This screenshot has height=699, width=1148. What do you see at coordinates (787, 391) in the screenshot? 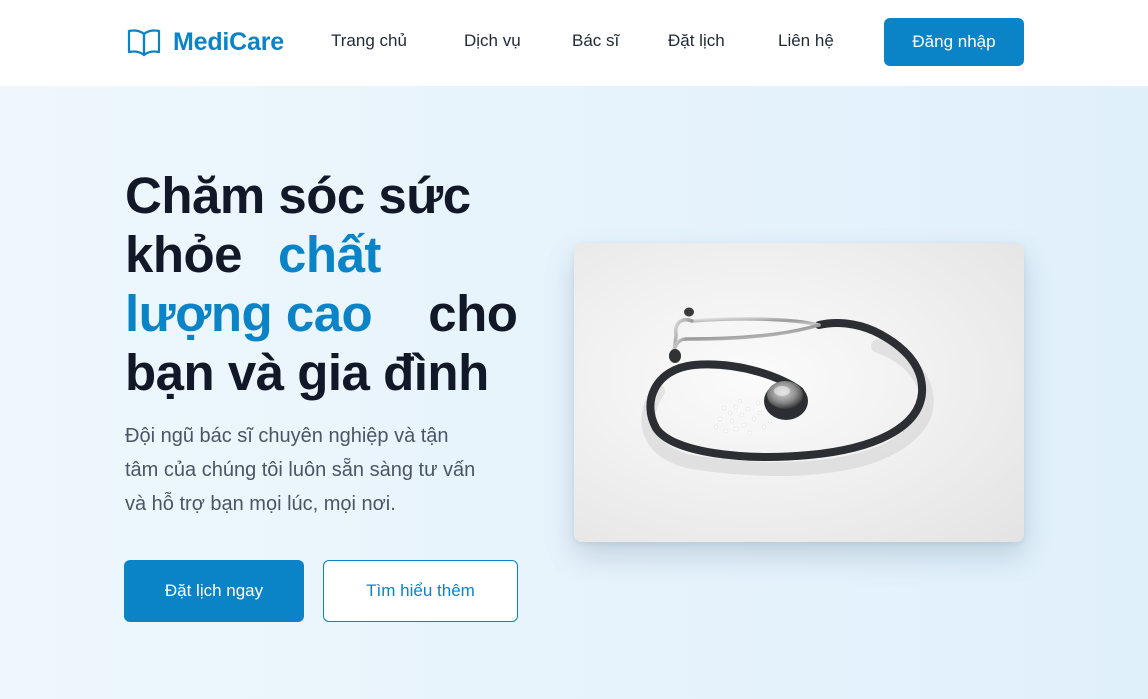
I see `stethoscope-illustration` at bounding box center [787, 391].